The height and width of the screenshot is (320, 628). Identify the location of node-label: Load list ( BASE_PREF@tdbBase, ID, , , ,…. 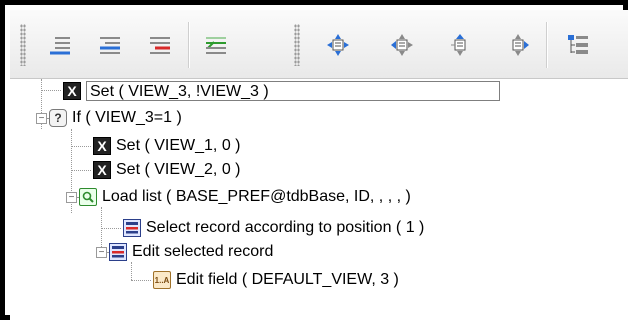
(256, 196).